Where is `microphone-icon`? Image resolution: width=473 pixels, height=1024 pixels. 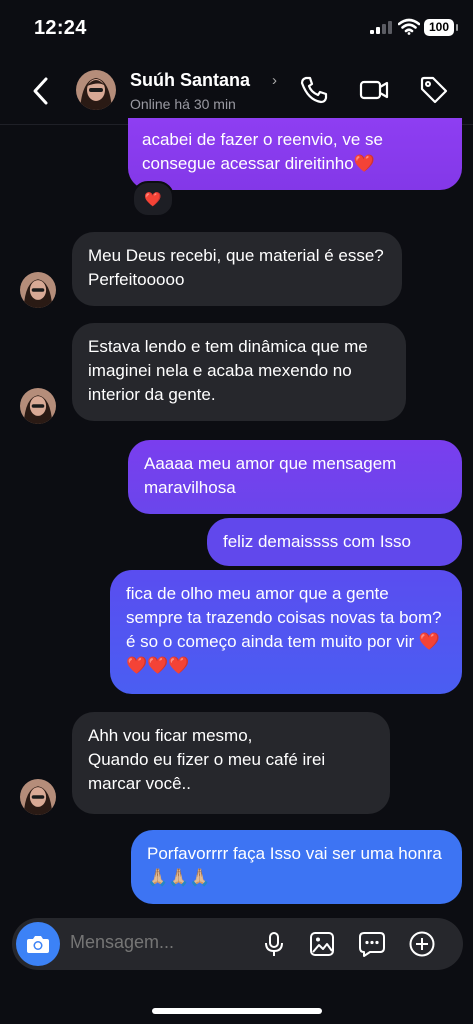
microphone-icon is located at coordinates (274, 944).